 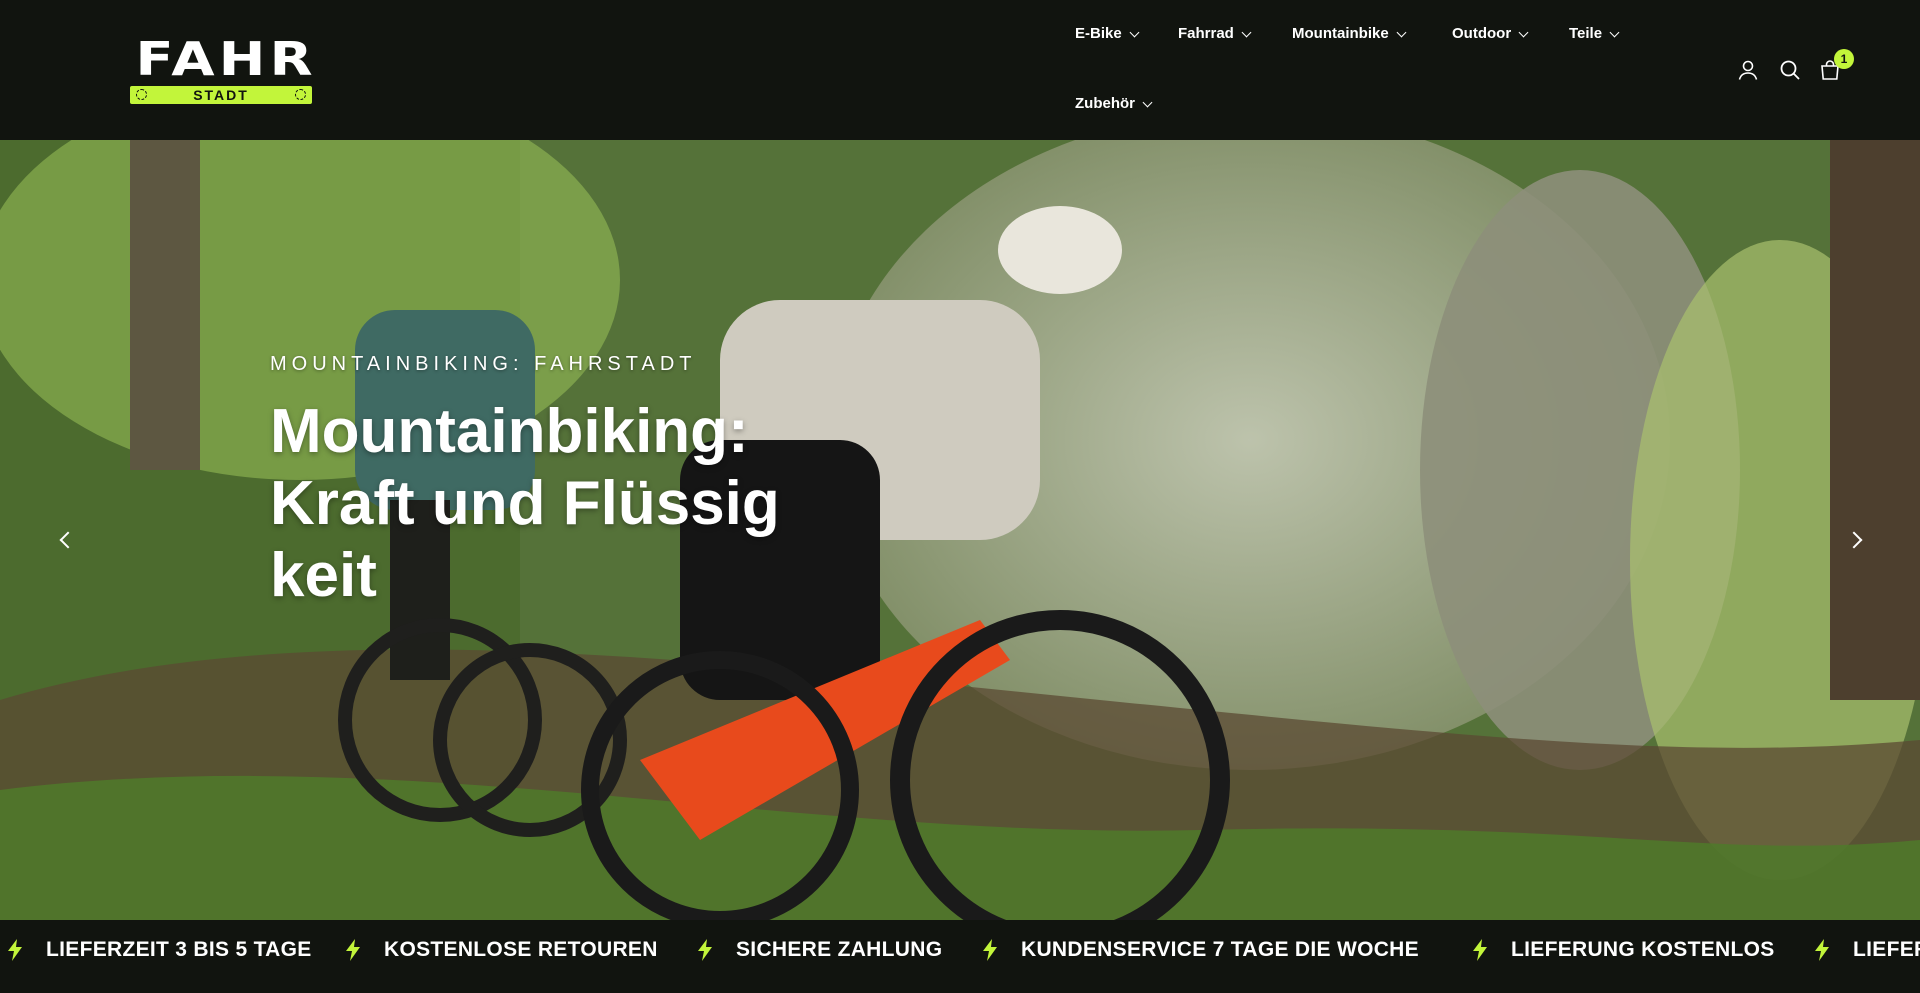 I want to click on search-icon, so click(x=1790, y=70).